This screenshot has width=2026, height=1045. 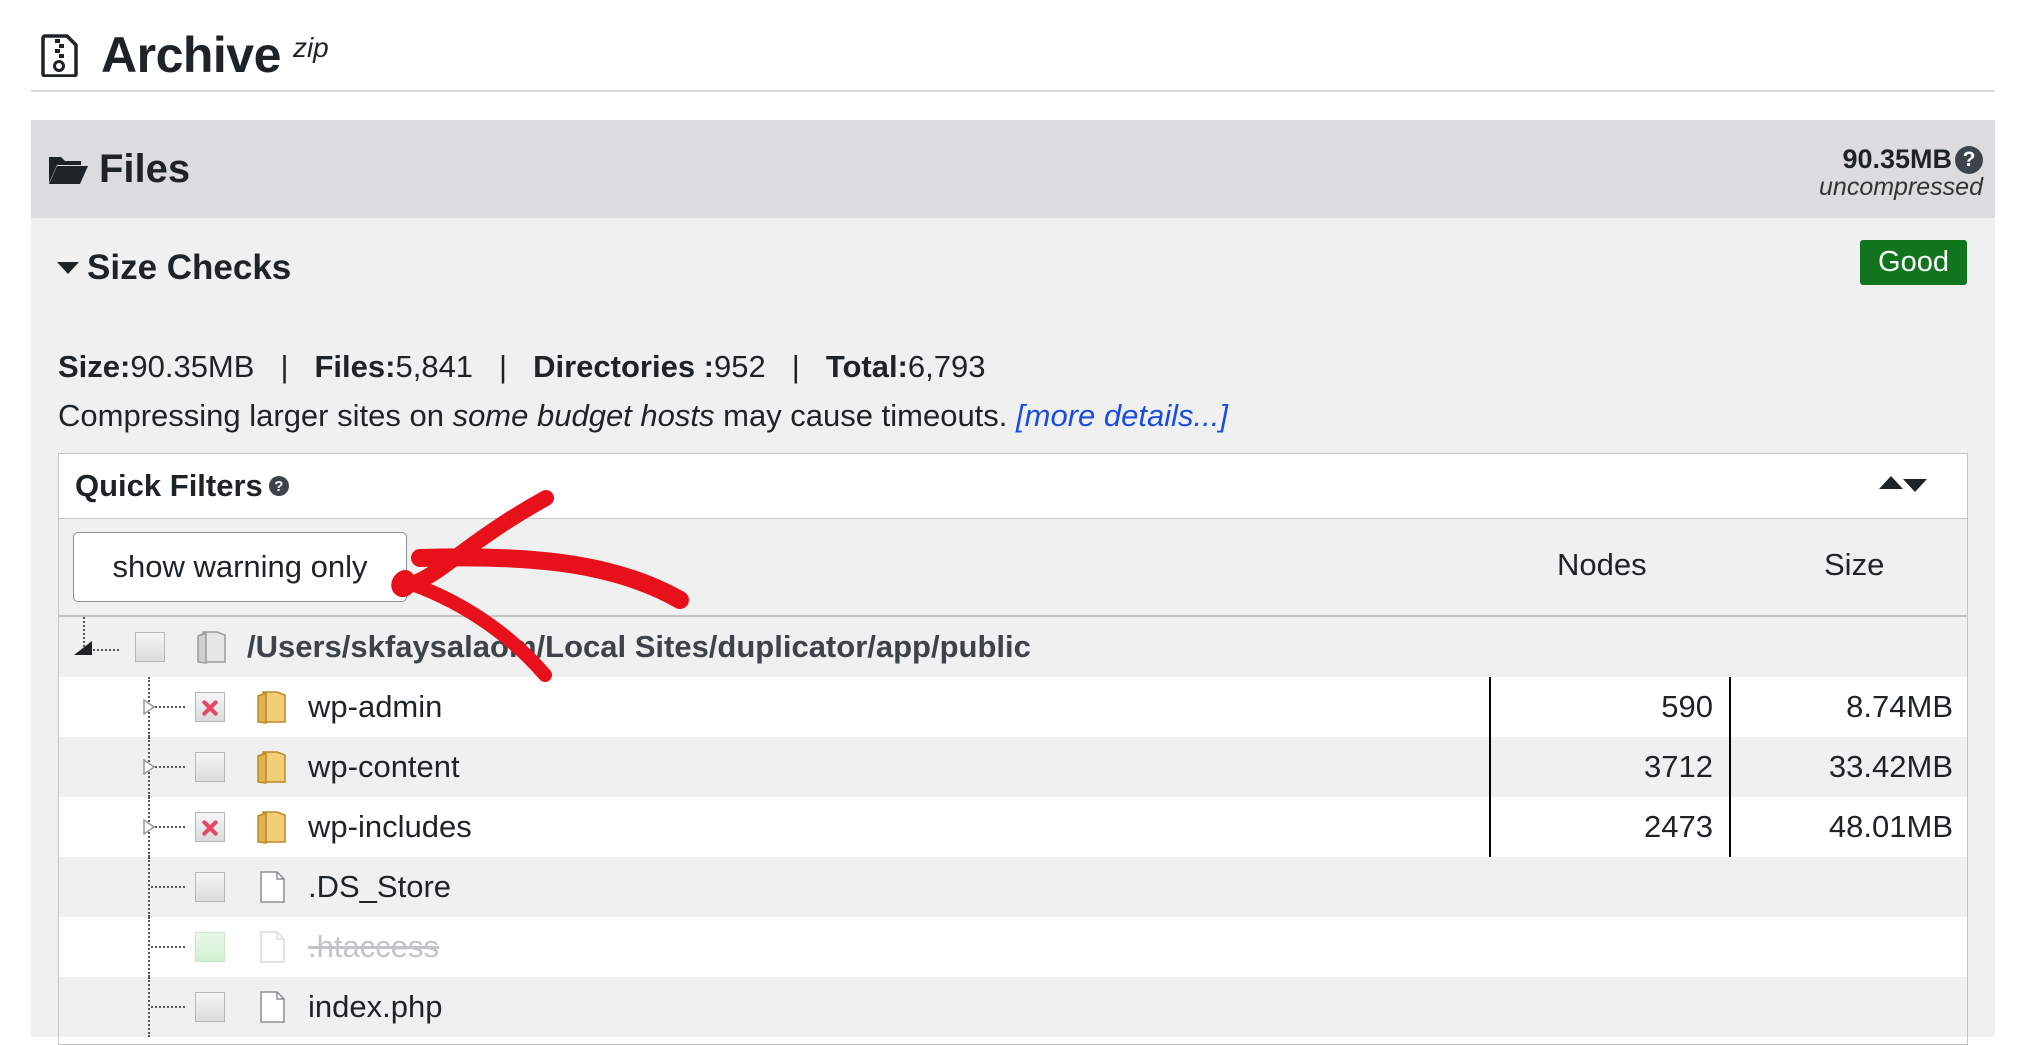 What do you see at coordinates (1901, 187) in the screenshot?
I see `total-size-note: uncompressed` at bounding box center [1901, 187].